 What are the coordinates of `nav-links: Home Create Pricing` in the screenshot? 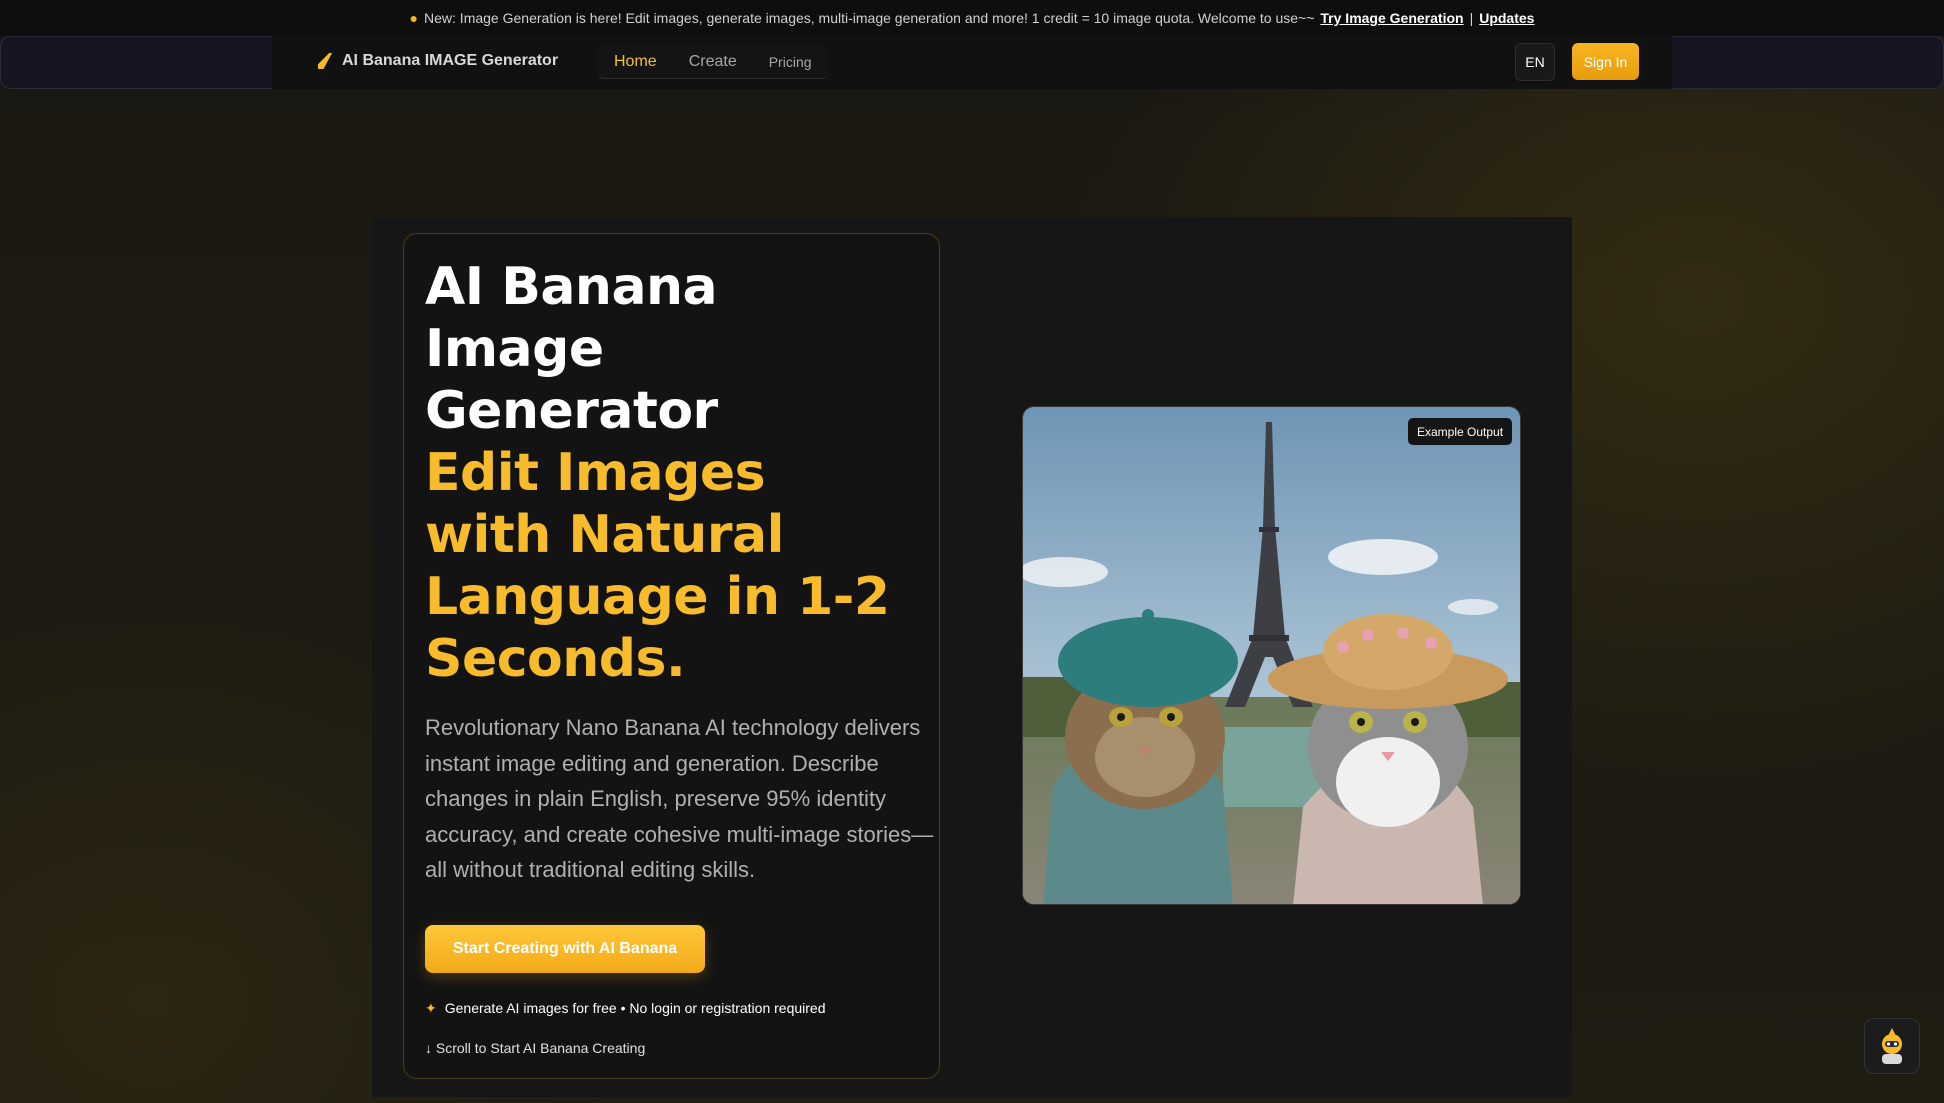 It's located at (713, 62).